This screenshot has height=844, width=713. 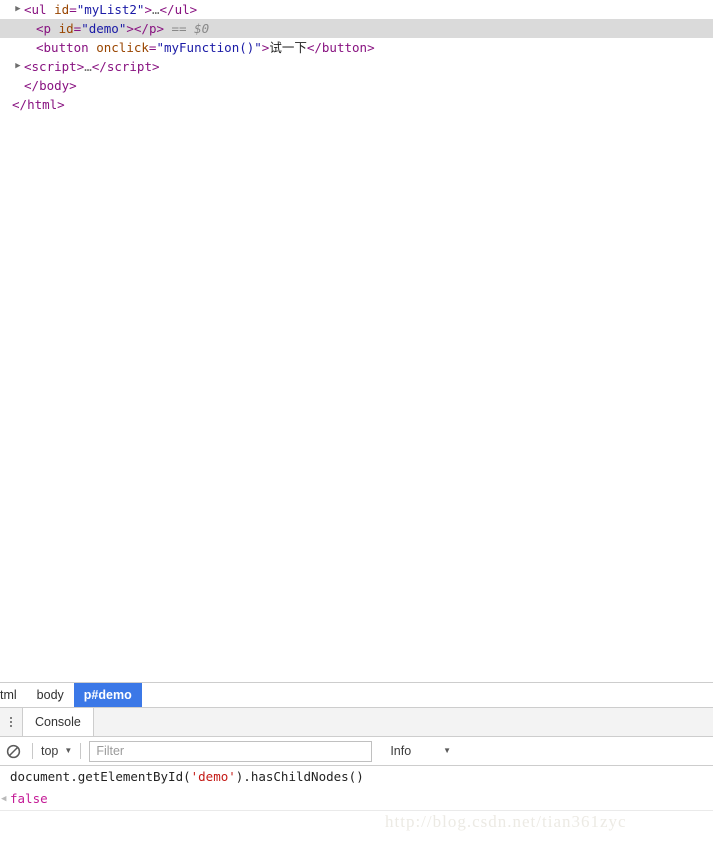 I want to click on console-toolbar: top ▼ Info ▼, so click(x=356, y=751).